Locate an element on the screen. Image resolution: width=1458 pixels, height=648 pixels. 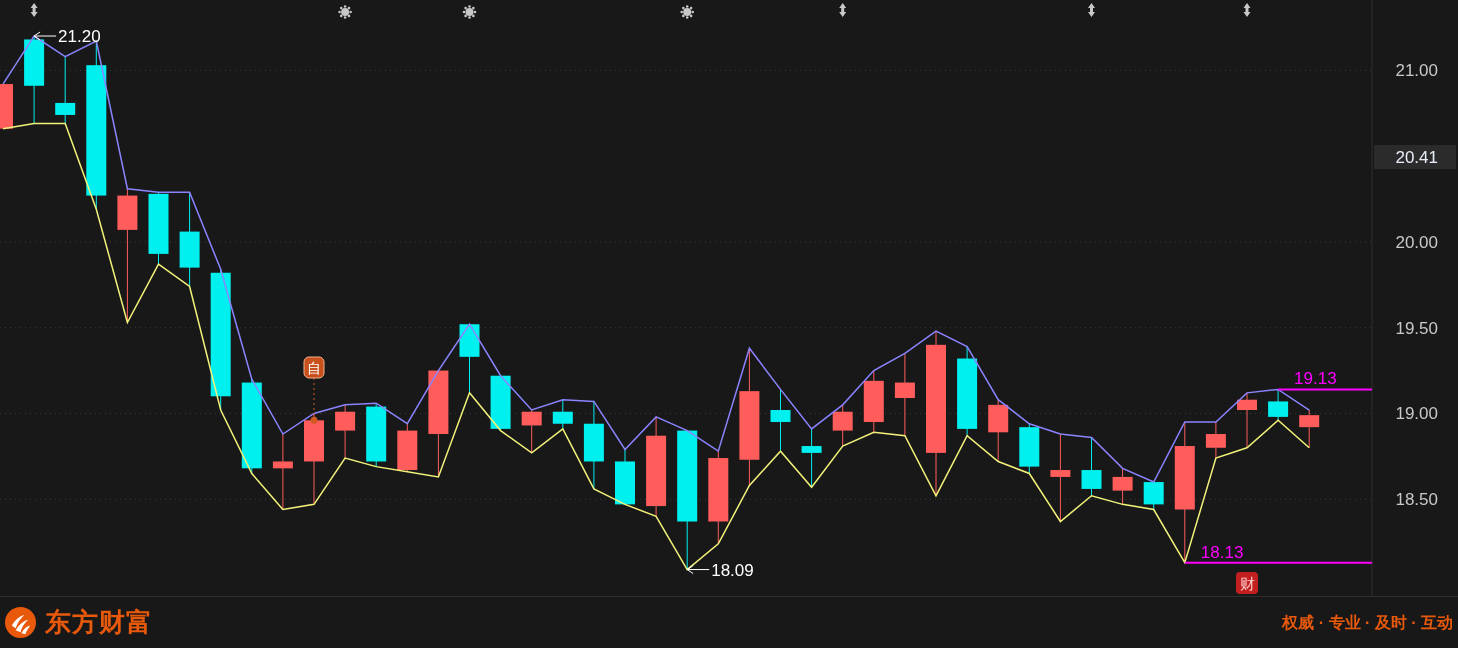
price-label: 18.13 is located at coordinates (1222, 552).